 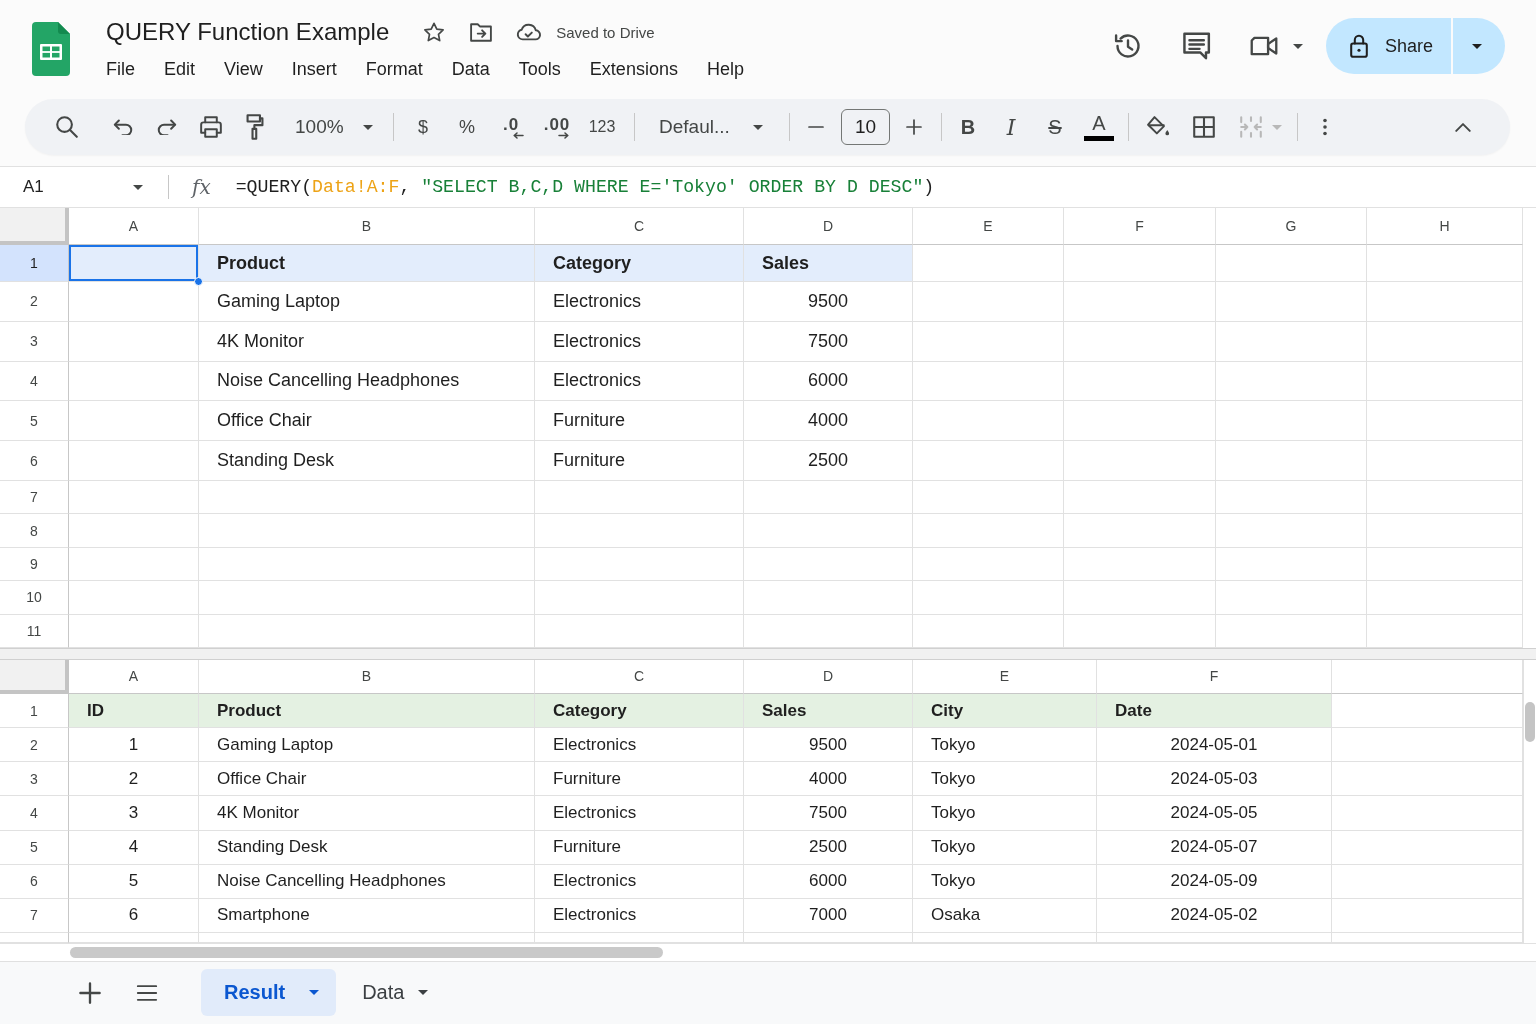 What do you see at coordinates (367, 381) in the screenshot?
I see `table-cell: Noise Cancelling Headphones` at bounding box center [367, 381].